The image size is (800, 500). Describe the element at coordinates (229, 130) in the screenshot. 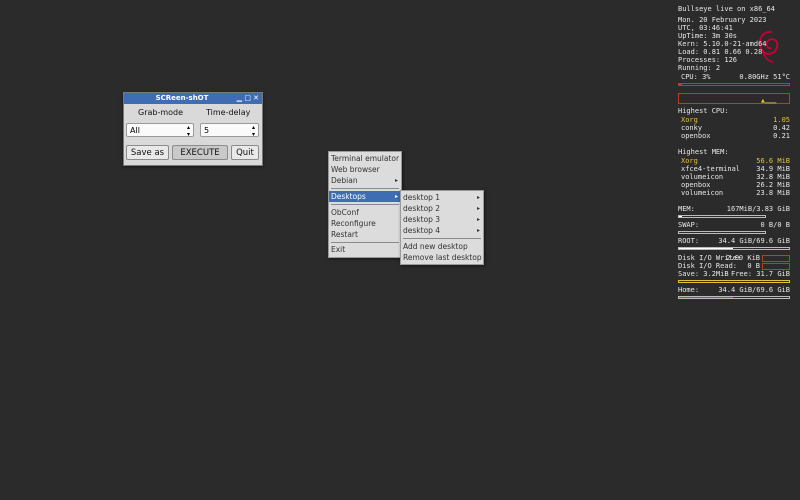

I see `time-delay-select: 5 ▴ ▾` at that location.